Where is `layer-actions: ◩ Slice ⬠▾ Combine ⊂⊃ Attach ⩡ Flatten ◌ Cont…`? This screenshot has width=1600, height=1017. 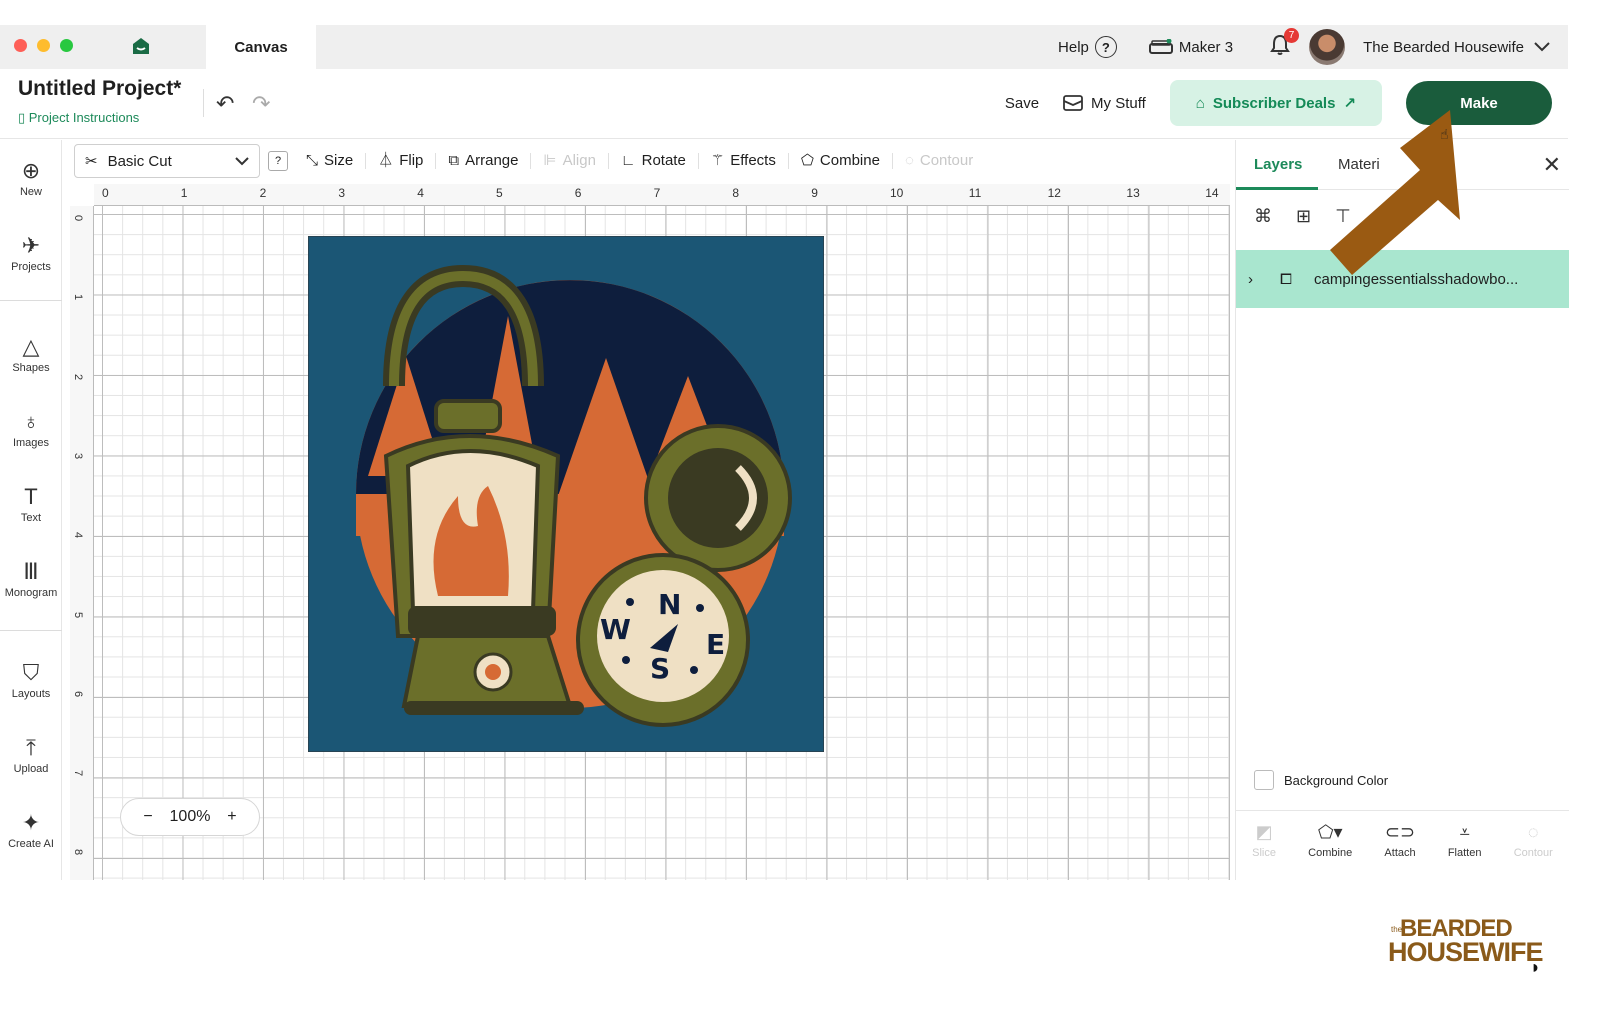 layer-actions: ◩ Slice ⬠▾ Combine ⊂⊃ Attach ⩡ Flatten ◌ Cont… is located at coordinates (1402, 840).